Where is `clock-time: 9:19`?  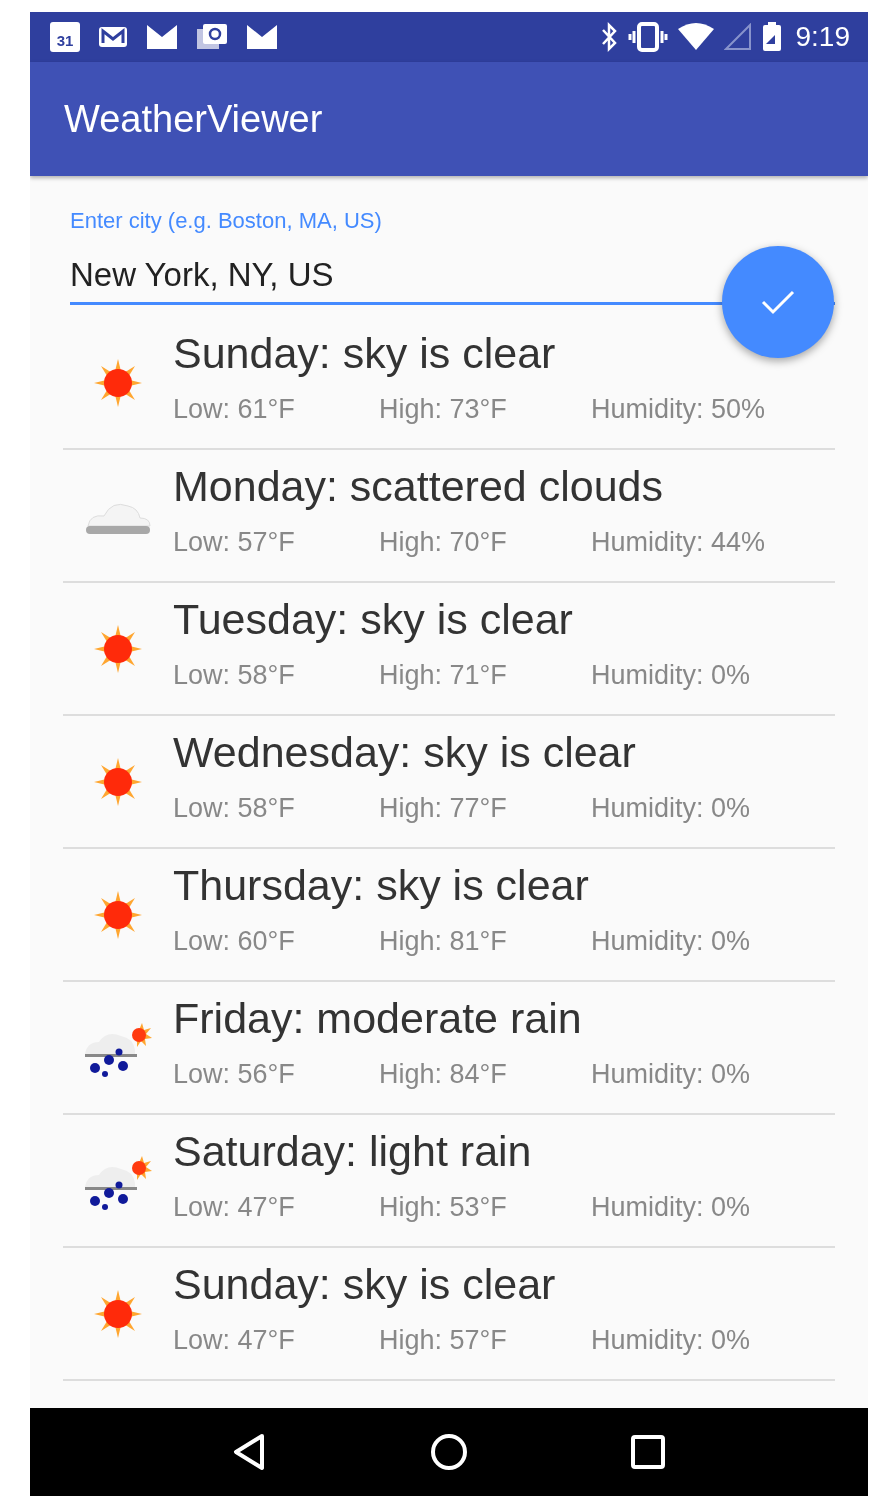
clock-time: 9:19 is located at coordinates (822, 37).